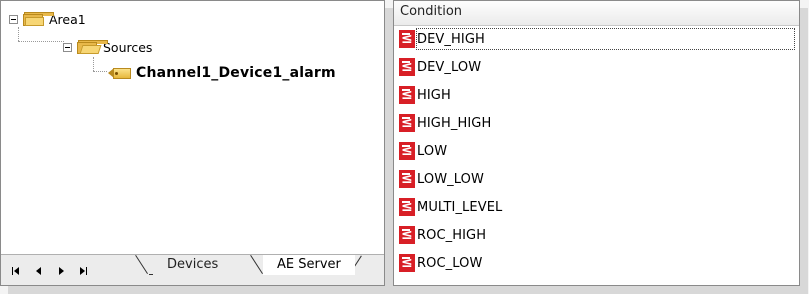 Image resolution: width=809 pixels, height=294 pixels. What do you see at coordinates (596, 235) in the screenshot?
I see `condition-row-roc-high: ≤ ROC_HIGH` at bounding box center [596, 235].